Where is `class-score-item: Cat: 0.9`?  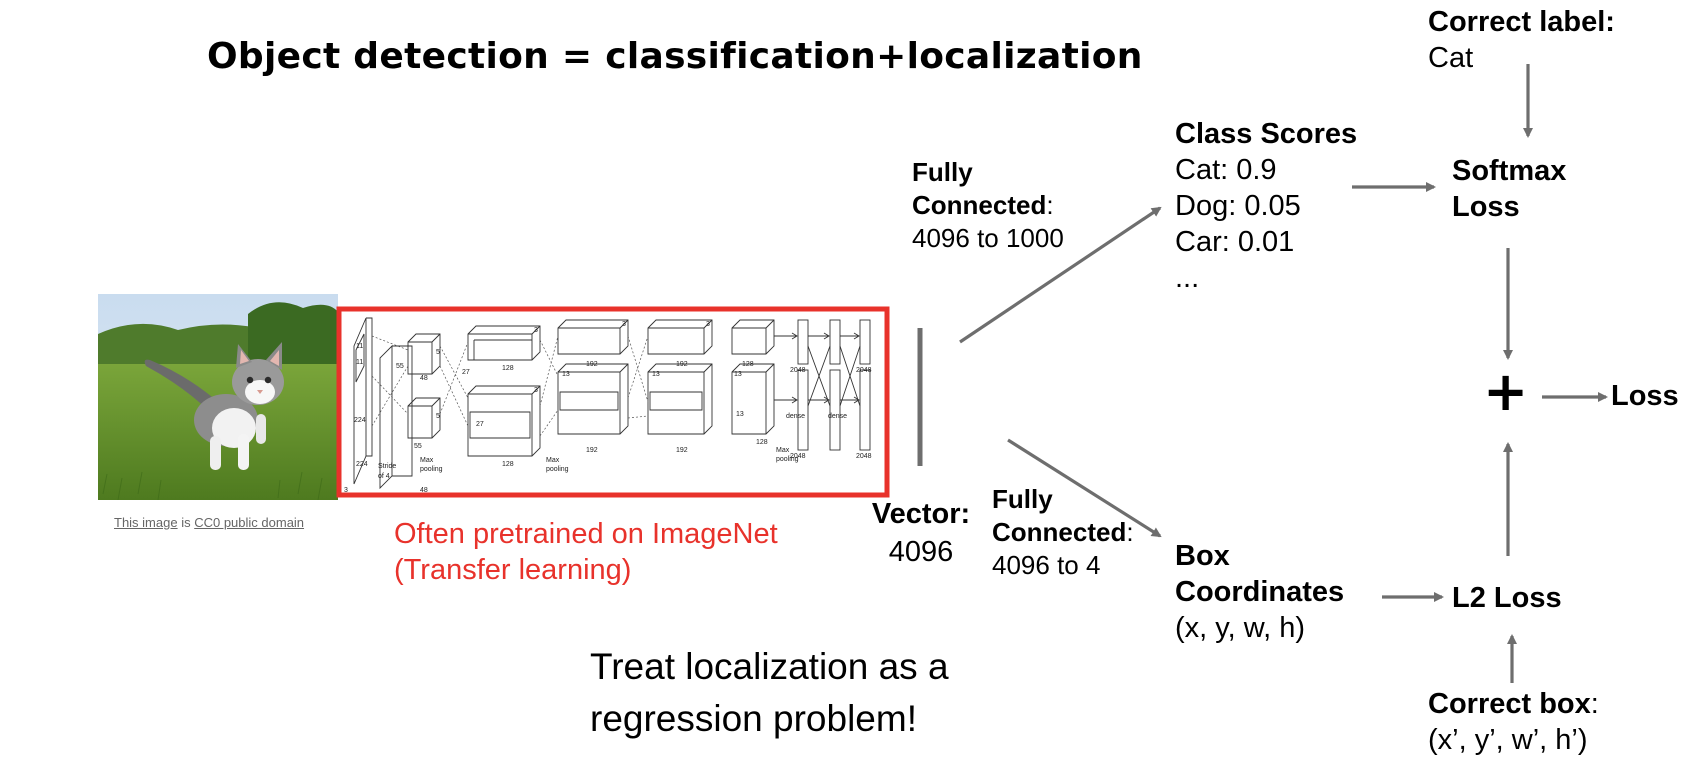
class-score-item: Cat: 0.9 is located at coordinates (1226, 170).